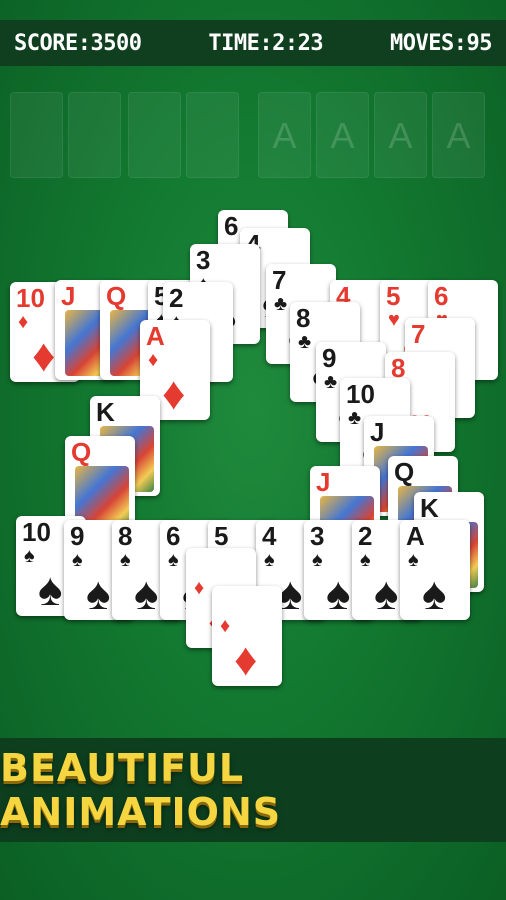 The width and height of the screenshot is (506, 900). I want to click on time-display: TIME:2:23, so click(266, 43).